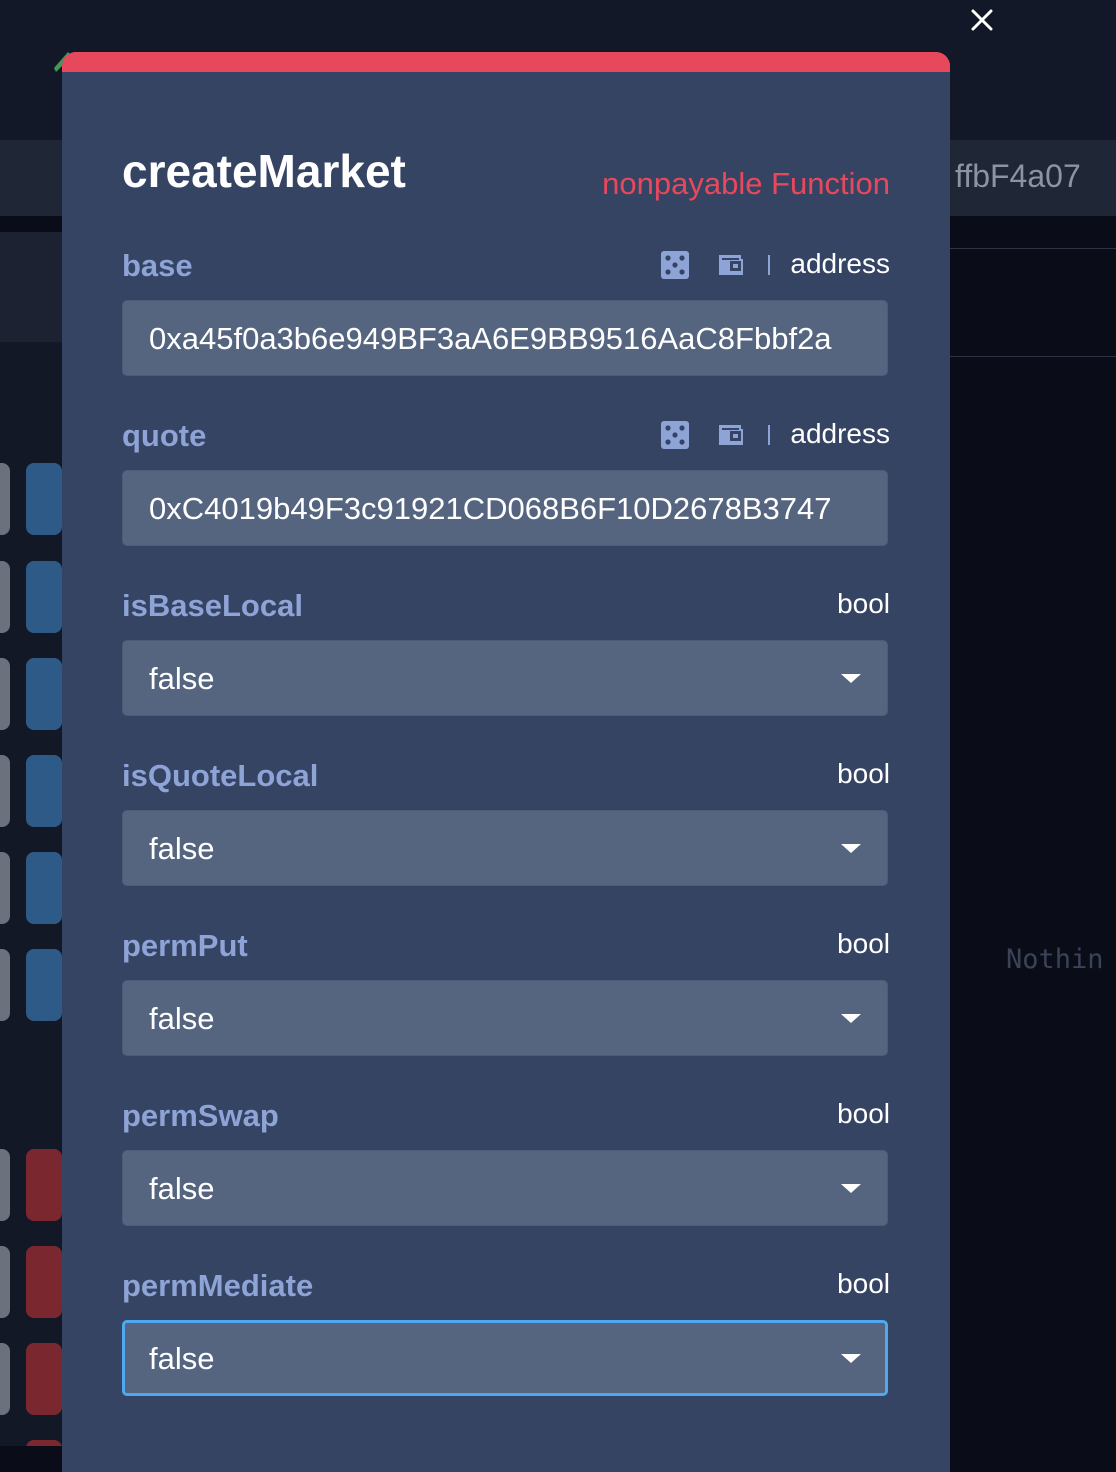 This screenshot has height=1472, width=1116. What do you see at coordinates (164, 435) in the screenshot?
I see `field-label: quote` at bounding box center [164, 435].